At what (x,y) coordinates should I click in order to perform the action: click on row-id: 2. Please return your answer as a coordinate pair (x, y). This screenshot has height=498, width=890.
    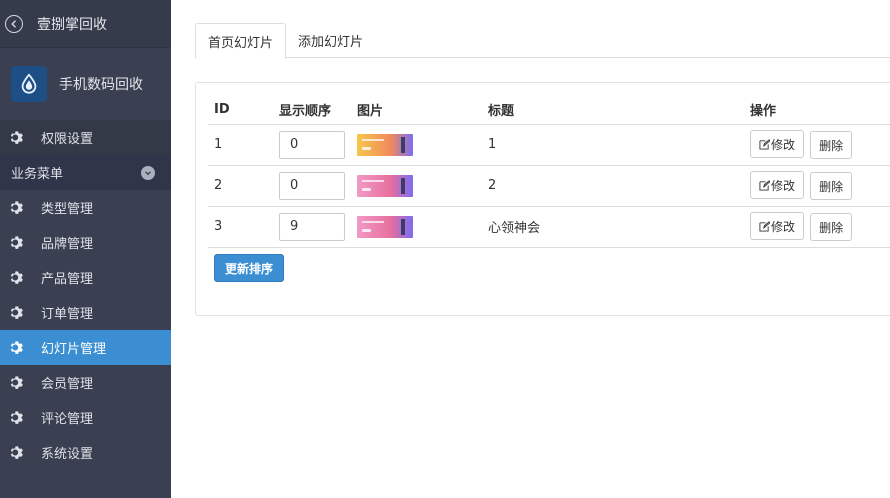
    Looking at the image, I should click on (240, 186).